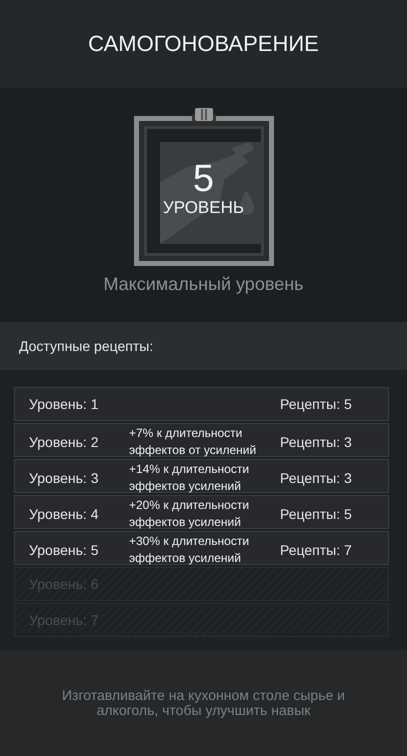 The height and width of the screenshot is (756, 407). Describe the element at coordinates (189, 550) in the screenshot. I see `bonus-text: +30% к длительности эффектов усилений` at that location.